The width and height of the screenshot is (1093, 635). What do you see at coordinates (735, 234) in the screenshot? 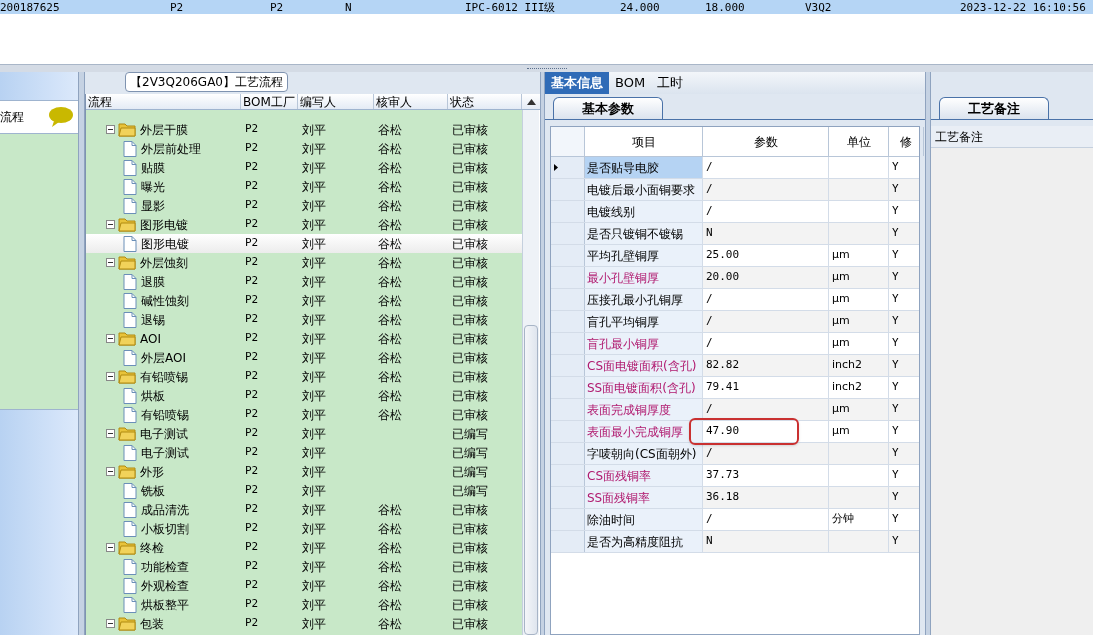
I see `table-row: 是否只镀铜不镀锡 N Y` at bounding box center [735, 234].